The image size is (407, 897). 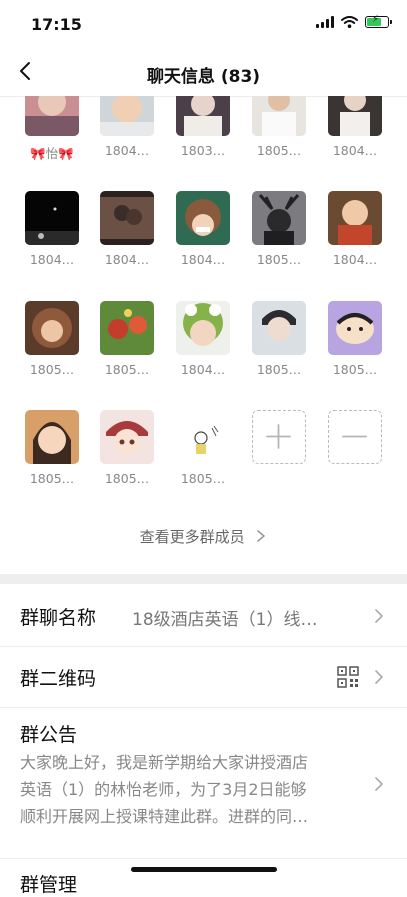 What do you see at coordinates (49, 735) in the screenshot?
I see `group-notice-label: 群公告` at bounding box center [49, 735].